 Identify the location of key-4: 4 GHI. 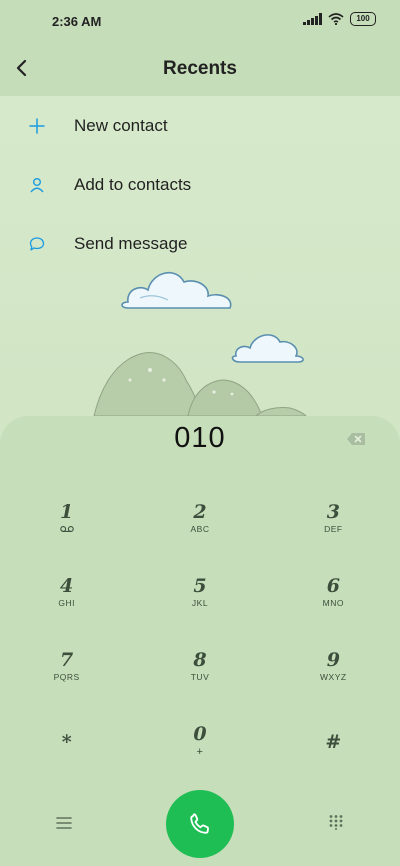
(66, 603).